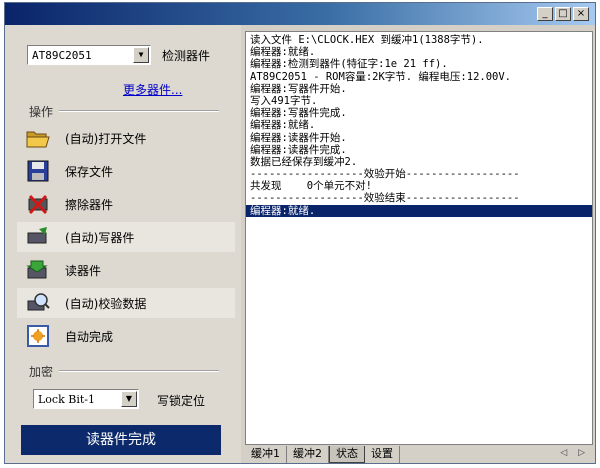 This screenshot has height=468, width=600. Describe the element at coordinates (298, 88) in the screenshot. I see `log-line: 编程器:写器件开始.` at that location.